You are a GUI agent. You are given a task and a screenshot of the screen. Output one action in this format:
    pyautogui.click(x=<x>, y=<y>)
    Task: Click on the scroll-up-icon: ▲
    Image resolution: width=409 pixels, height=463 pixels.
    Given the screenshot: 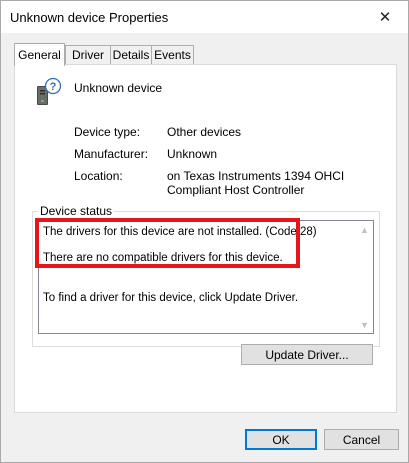 What is the action you would take?
    pyautogui.click(x=364, y=229)
    